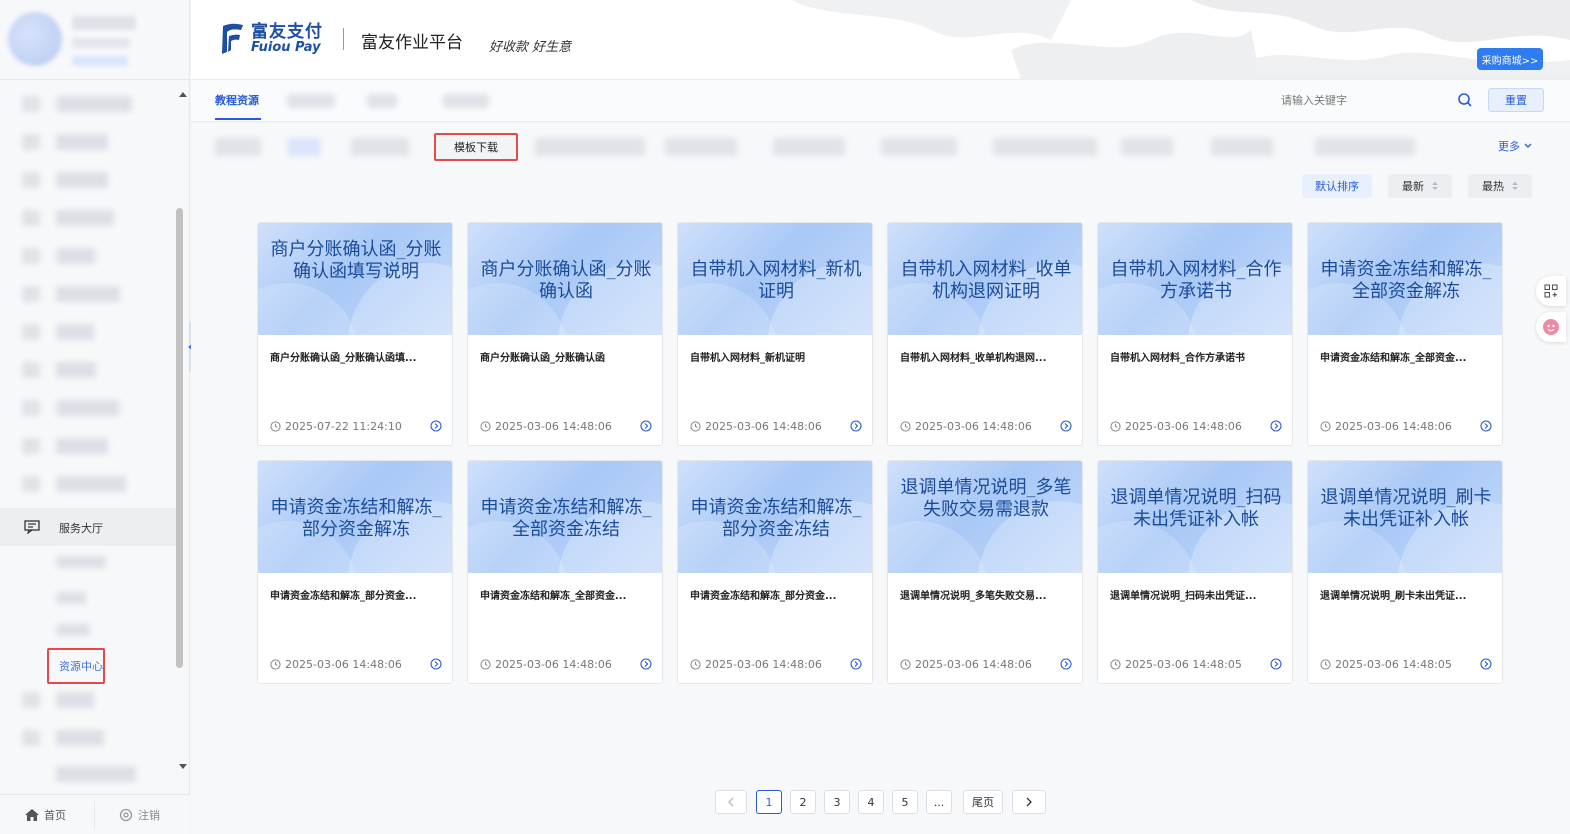 The image size is (1570, 834). What do you see at coordinates (565, 279) in the screenshot?
I see `card-thumbnail: 商户分账确认函_分账确认函` at bounding box center [565, 279].